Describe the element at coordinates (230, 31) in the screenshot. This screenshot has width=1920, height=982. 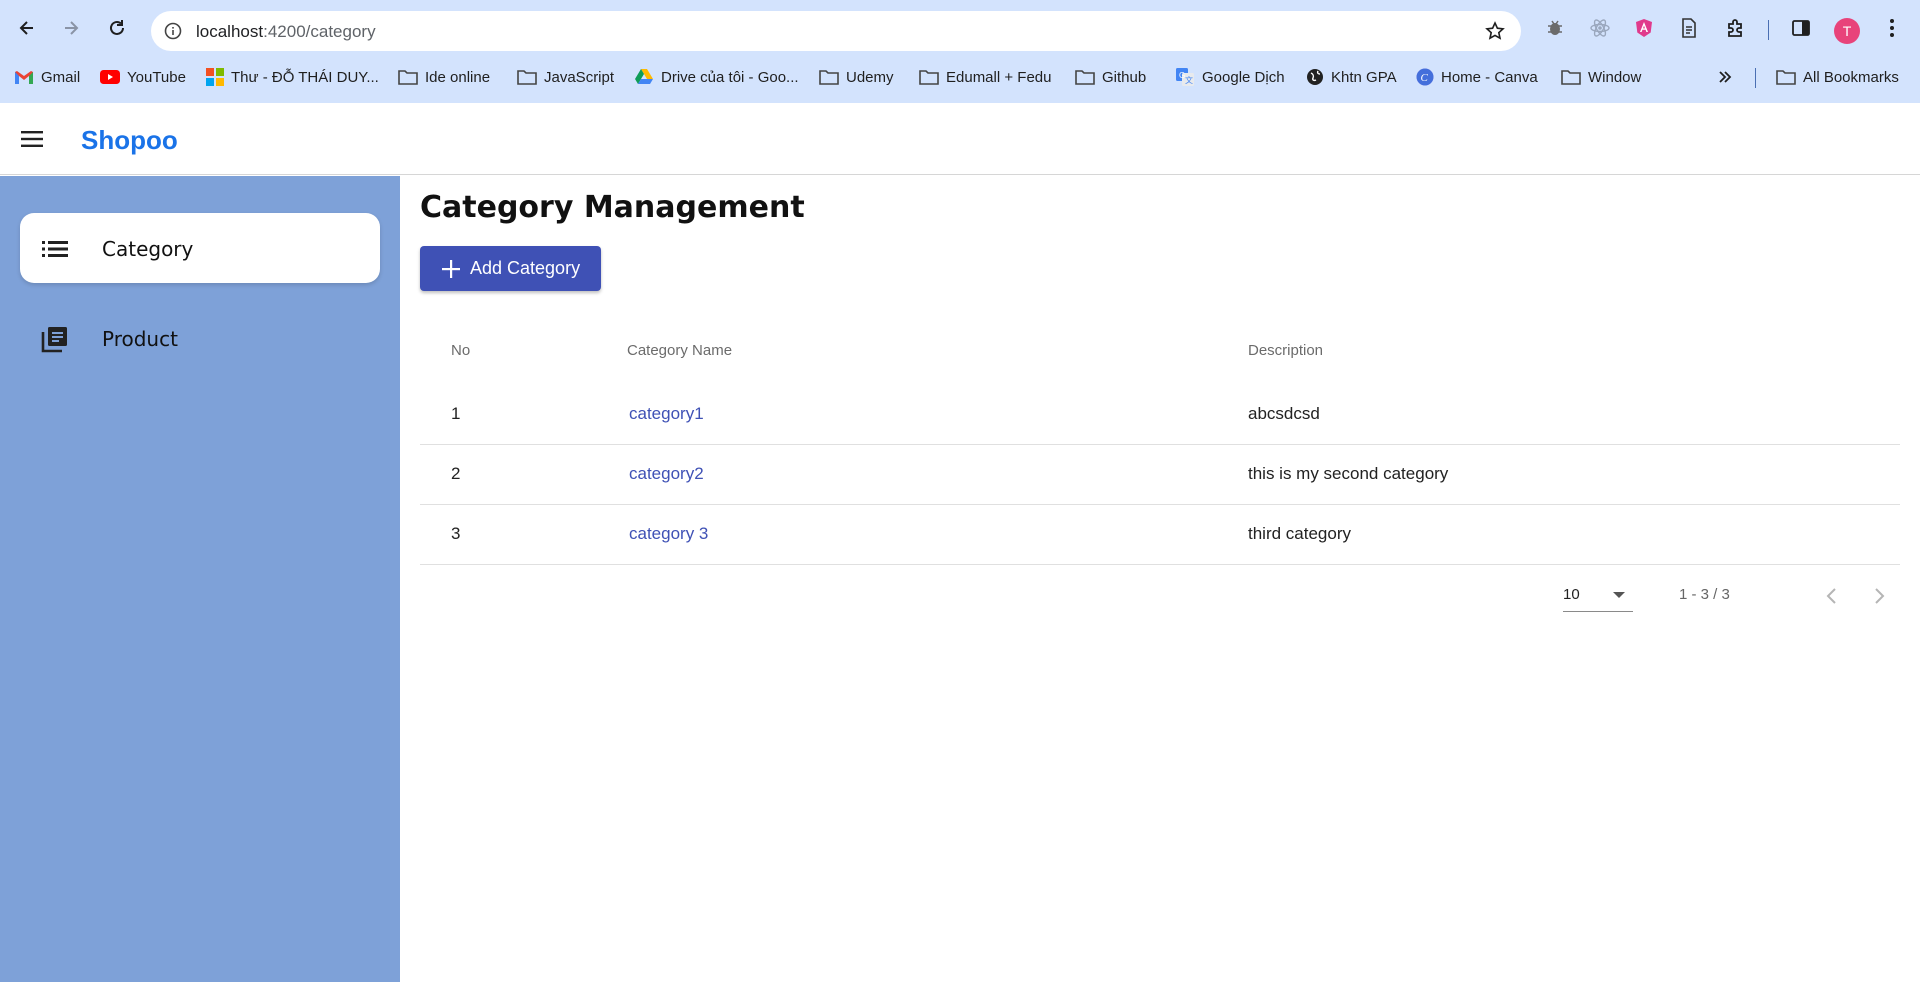
I see `url-host: localhost` at that location.